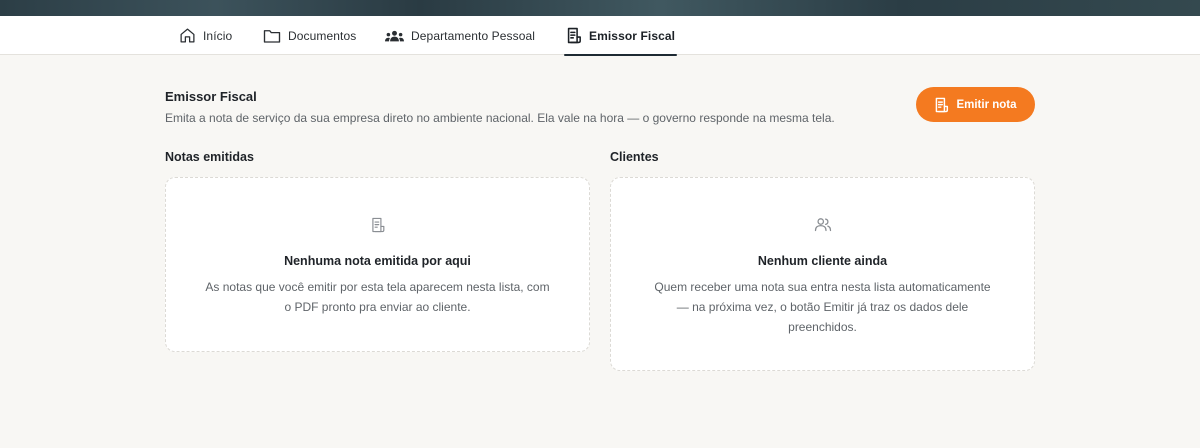 Image resolution: width=1200 pixels, height=448 pixels. I want to click on header-banner, so click(600, 8).